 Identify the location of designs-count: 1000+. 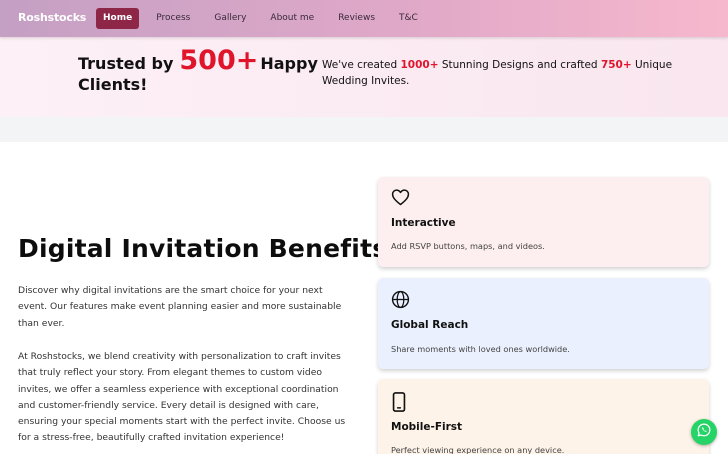
(419, 65).